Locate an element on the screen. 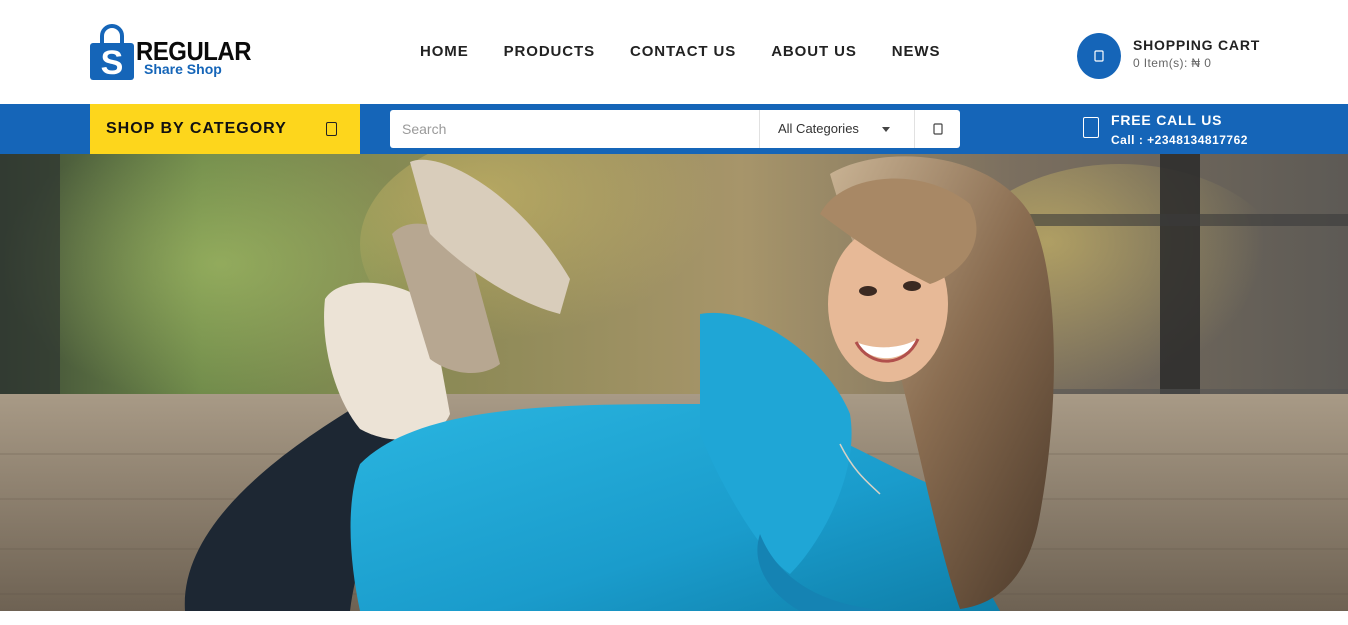 This screenshot has height=625, width=1348. category-select: All Categories is located at coordinates (837, 129).